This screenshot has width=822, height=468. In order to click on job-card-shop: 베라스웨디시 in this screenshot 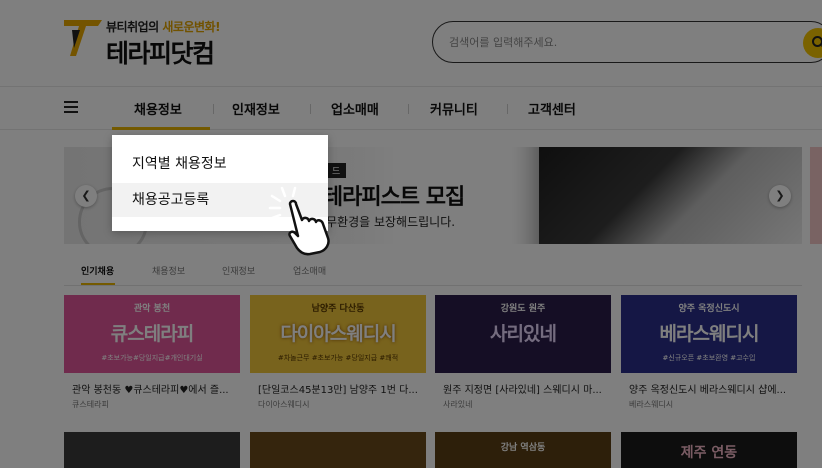, I will do `click(651, 404)`.